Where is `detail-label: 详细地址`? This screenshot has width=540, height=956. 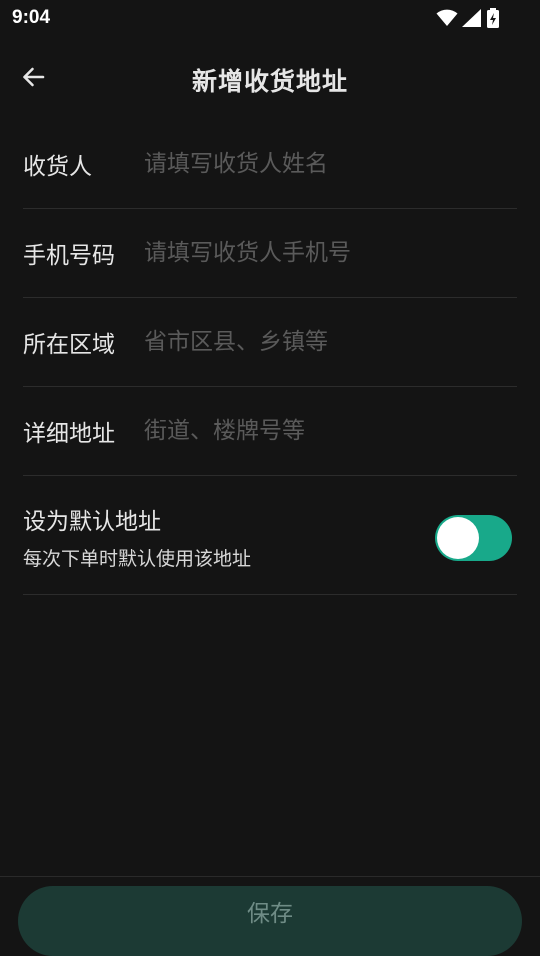 detail-label: 详细地址 is located at coordinates (69, 434).